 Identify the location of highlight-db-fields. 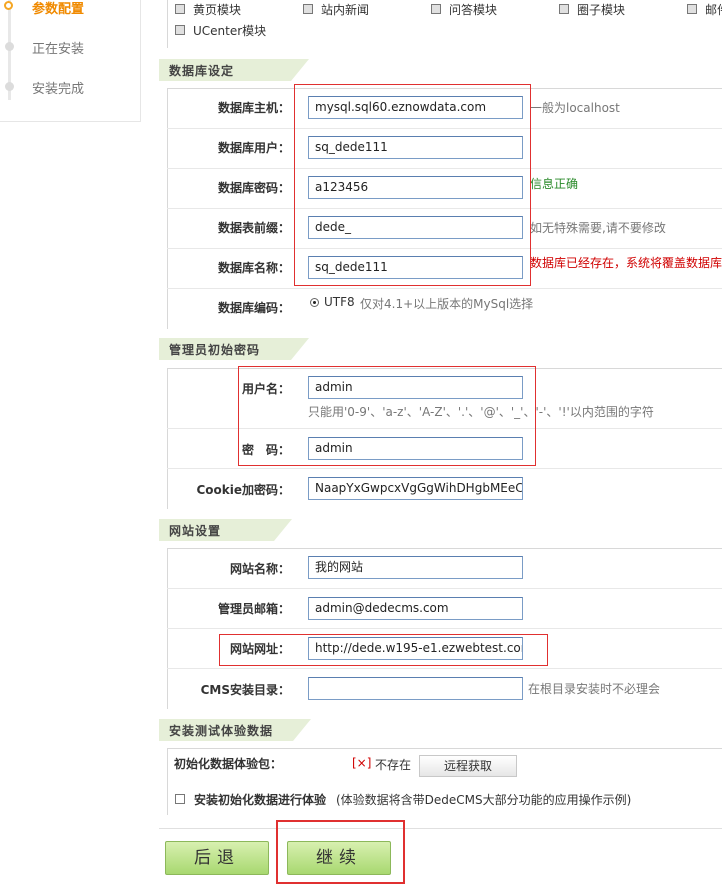
(412, 185).